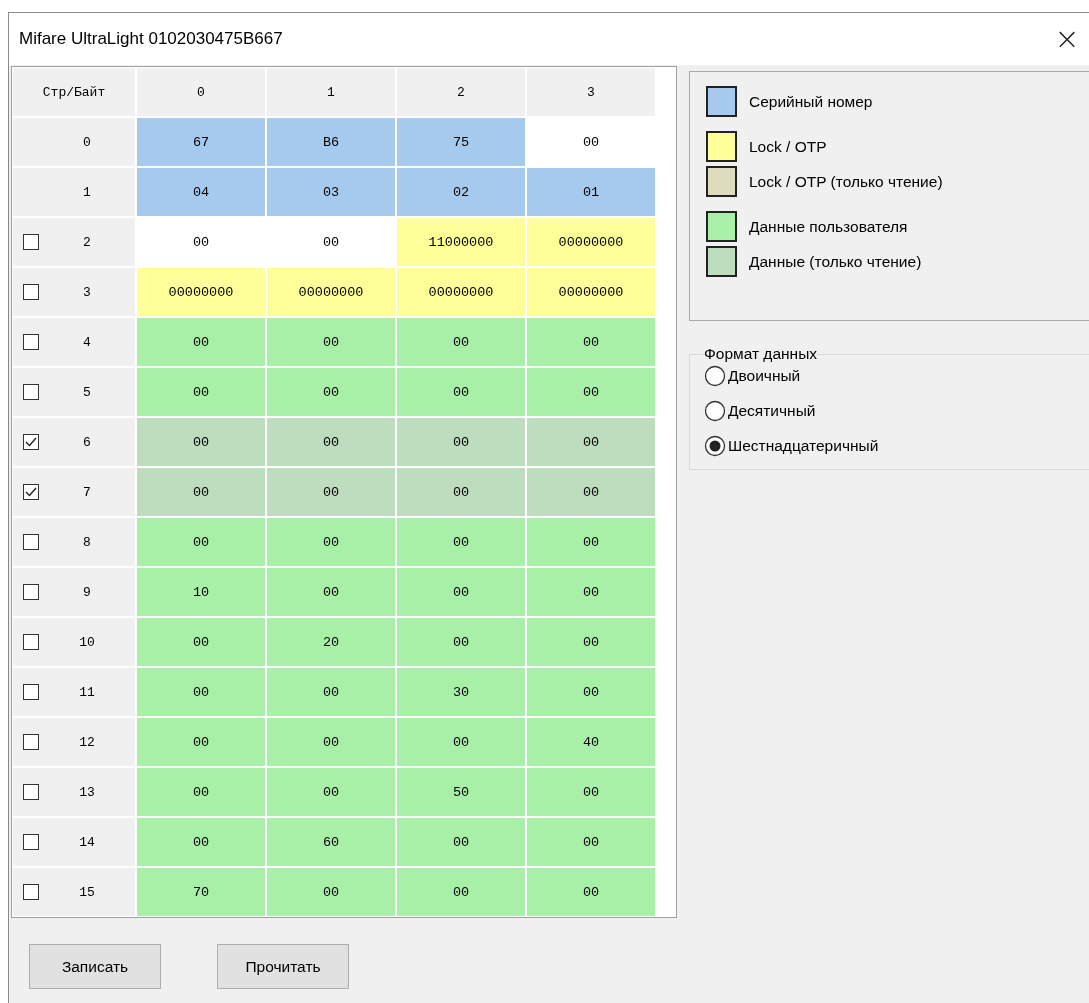  What do you see at coordinates (201, 142) in the screenshot?
I see `byte-cell: 67` at bounding box center [201, 142].